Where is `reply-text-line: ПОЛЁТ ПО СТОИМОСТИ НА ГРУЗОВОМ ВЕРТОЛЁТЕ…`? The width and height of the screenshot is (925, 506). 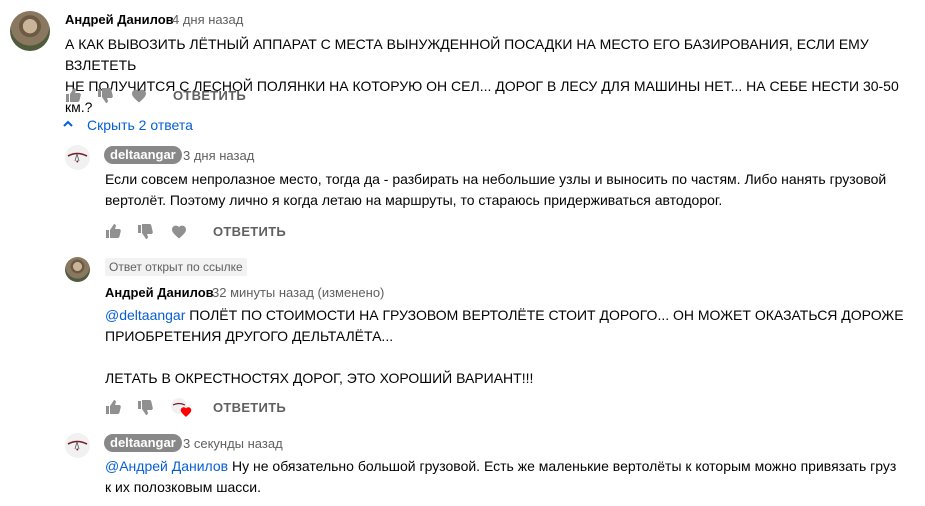 reply-text-line: ПОЛЁТ ПО СТОИМОСТИ НА ГРУЗОВОМ ВЕРТОЛЁТЕ… is located at coordinates (544, 315).